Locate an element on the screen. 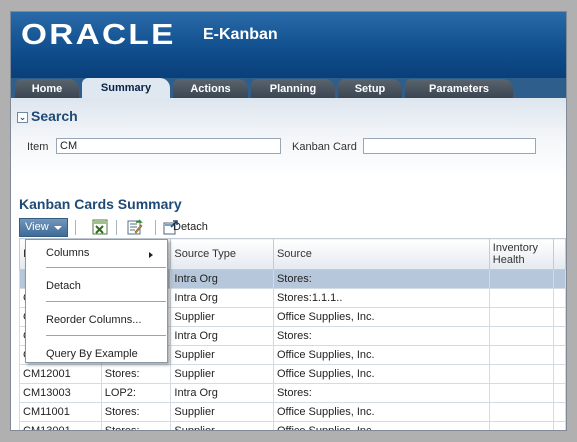 This screenshot has width=577, height=442. menu-item-detach: Detach is located at coordinates (63, 286).